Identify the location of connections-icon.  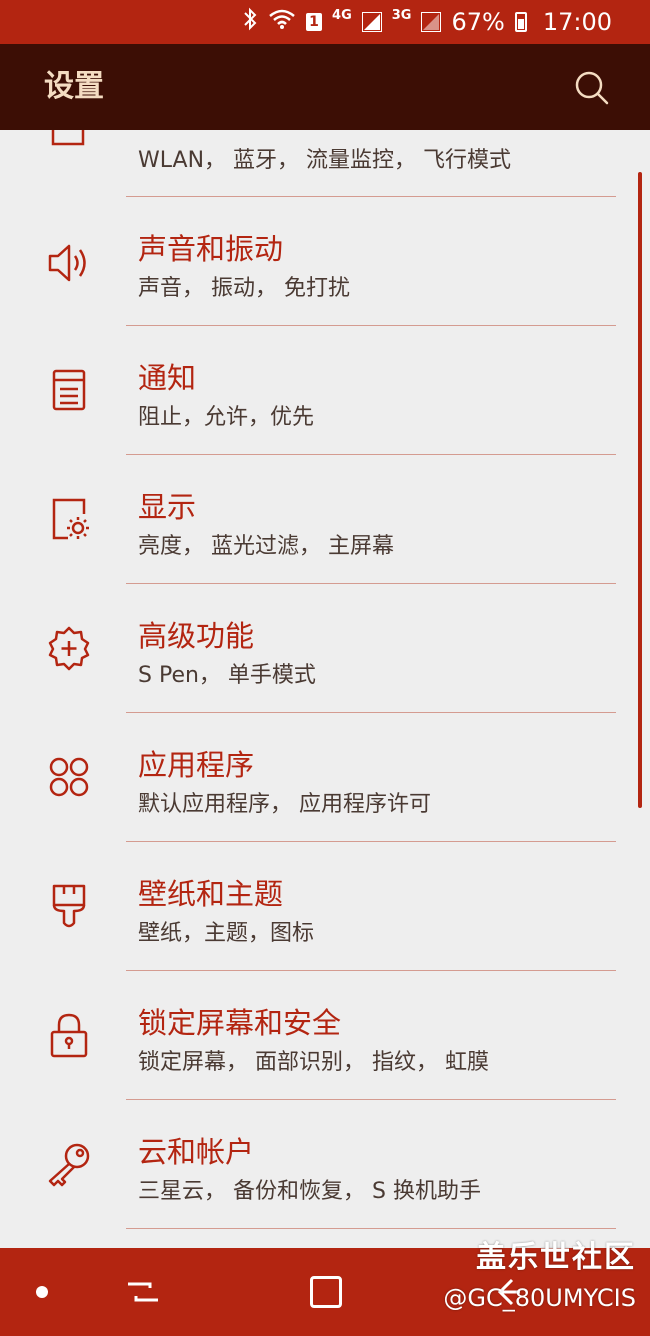
(68, 138).